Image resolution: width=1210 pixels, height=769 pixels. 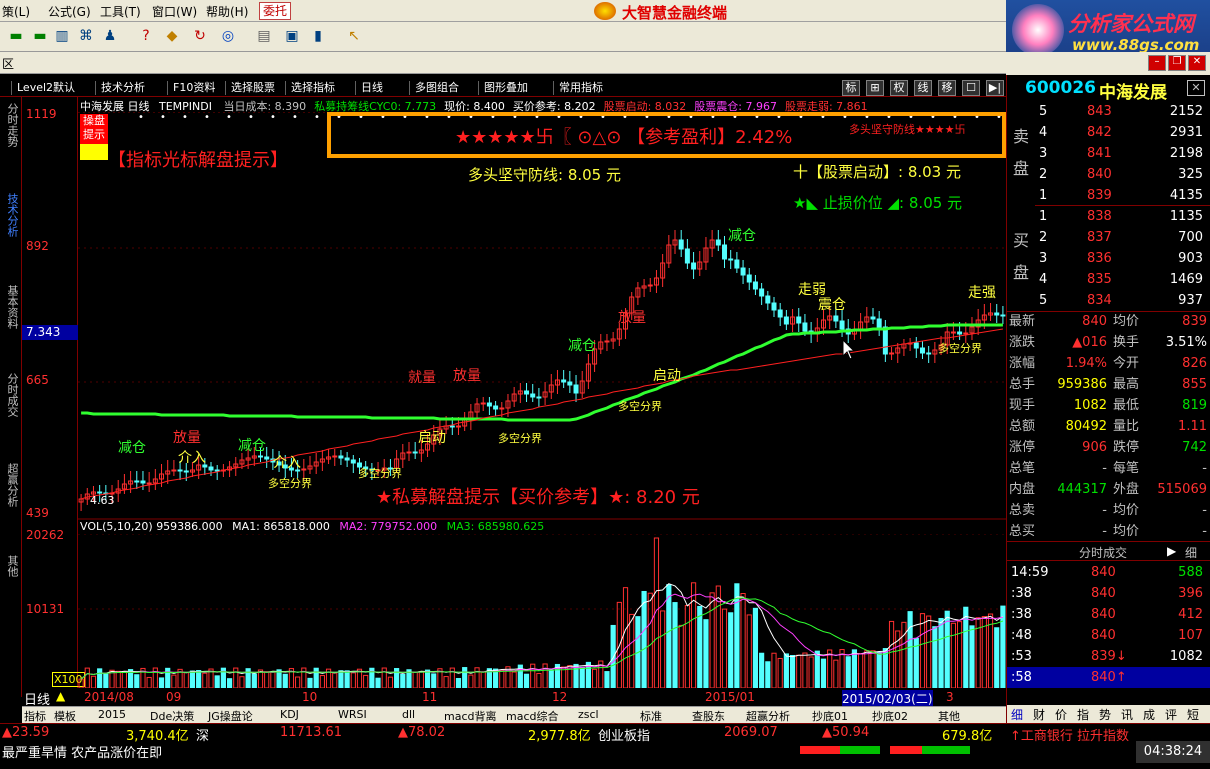 I want to click on chart-icon: ▥, so click(x=62, y=36).